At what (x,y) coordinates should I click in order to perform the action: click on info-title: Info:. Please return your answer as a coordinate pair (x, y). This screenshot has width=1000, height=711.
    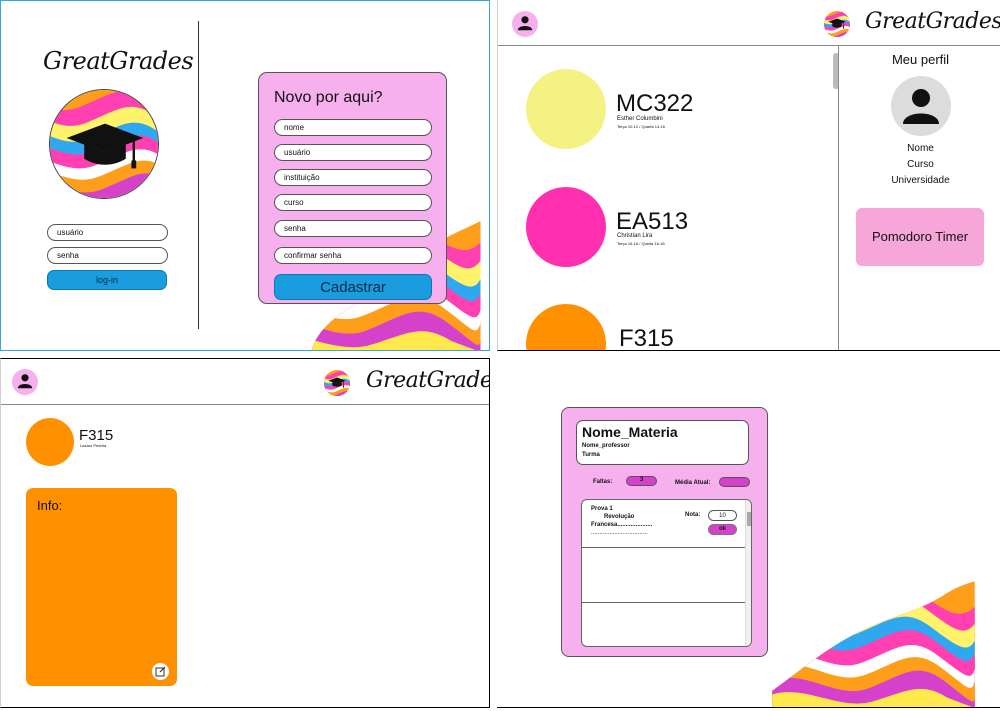
    Looking at the image, I should click on (50, 505).